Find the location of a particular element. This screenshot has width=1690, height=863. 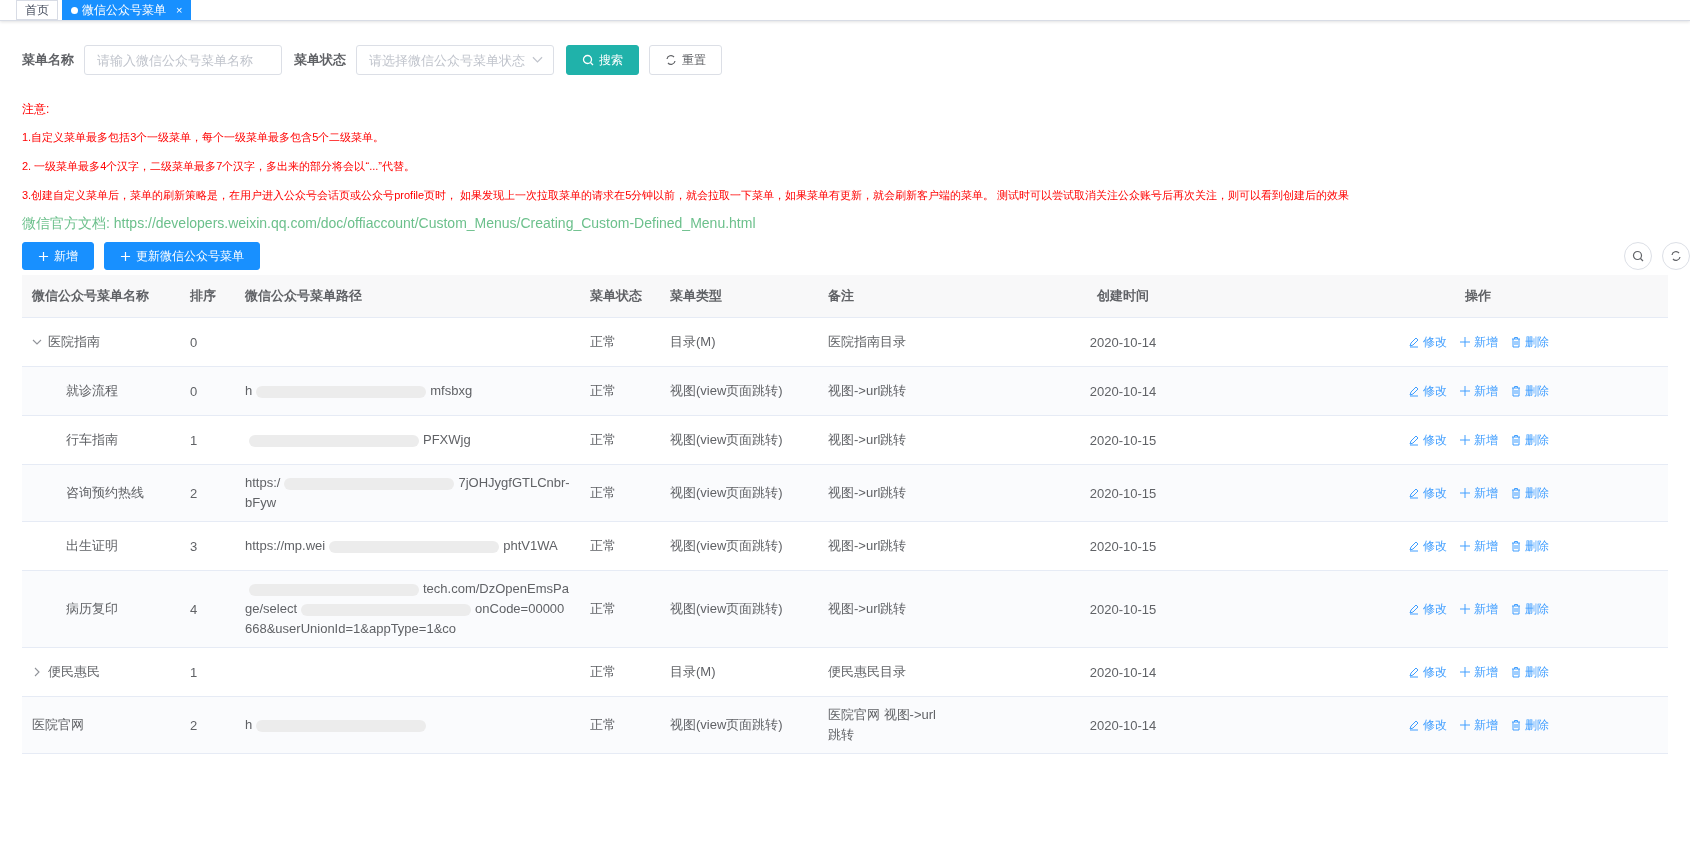

input-field: 请输入微信公众号菜单名称 is located at coordinates (183, 60).